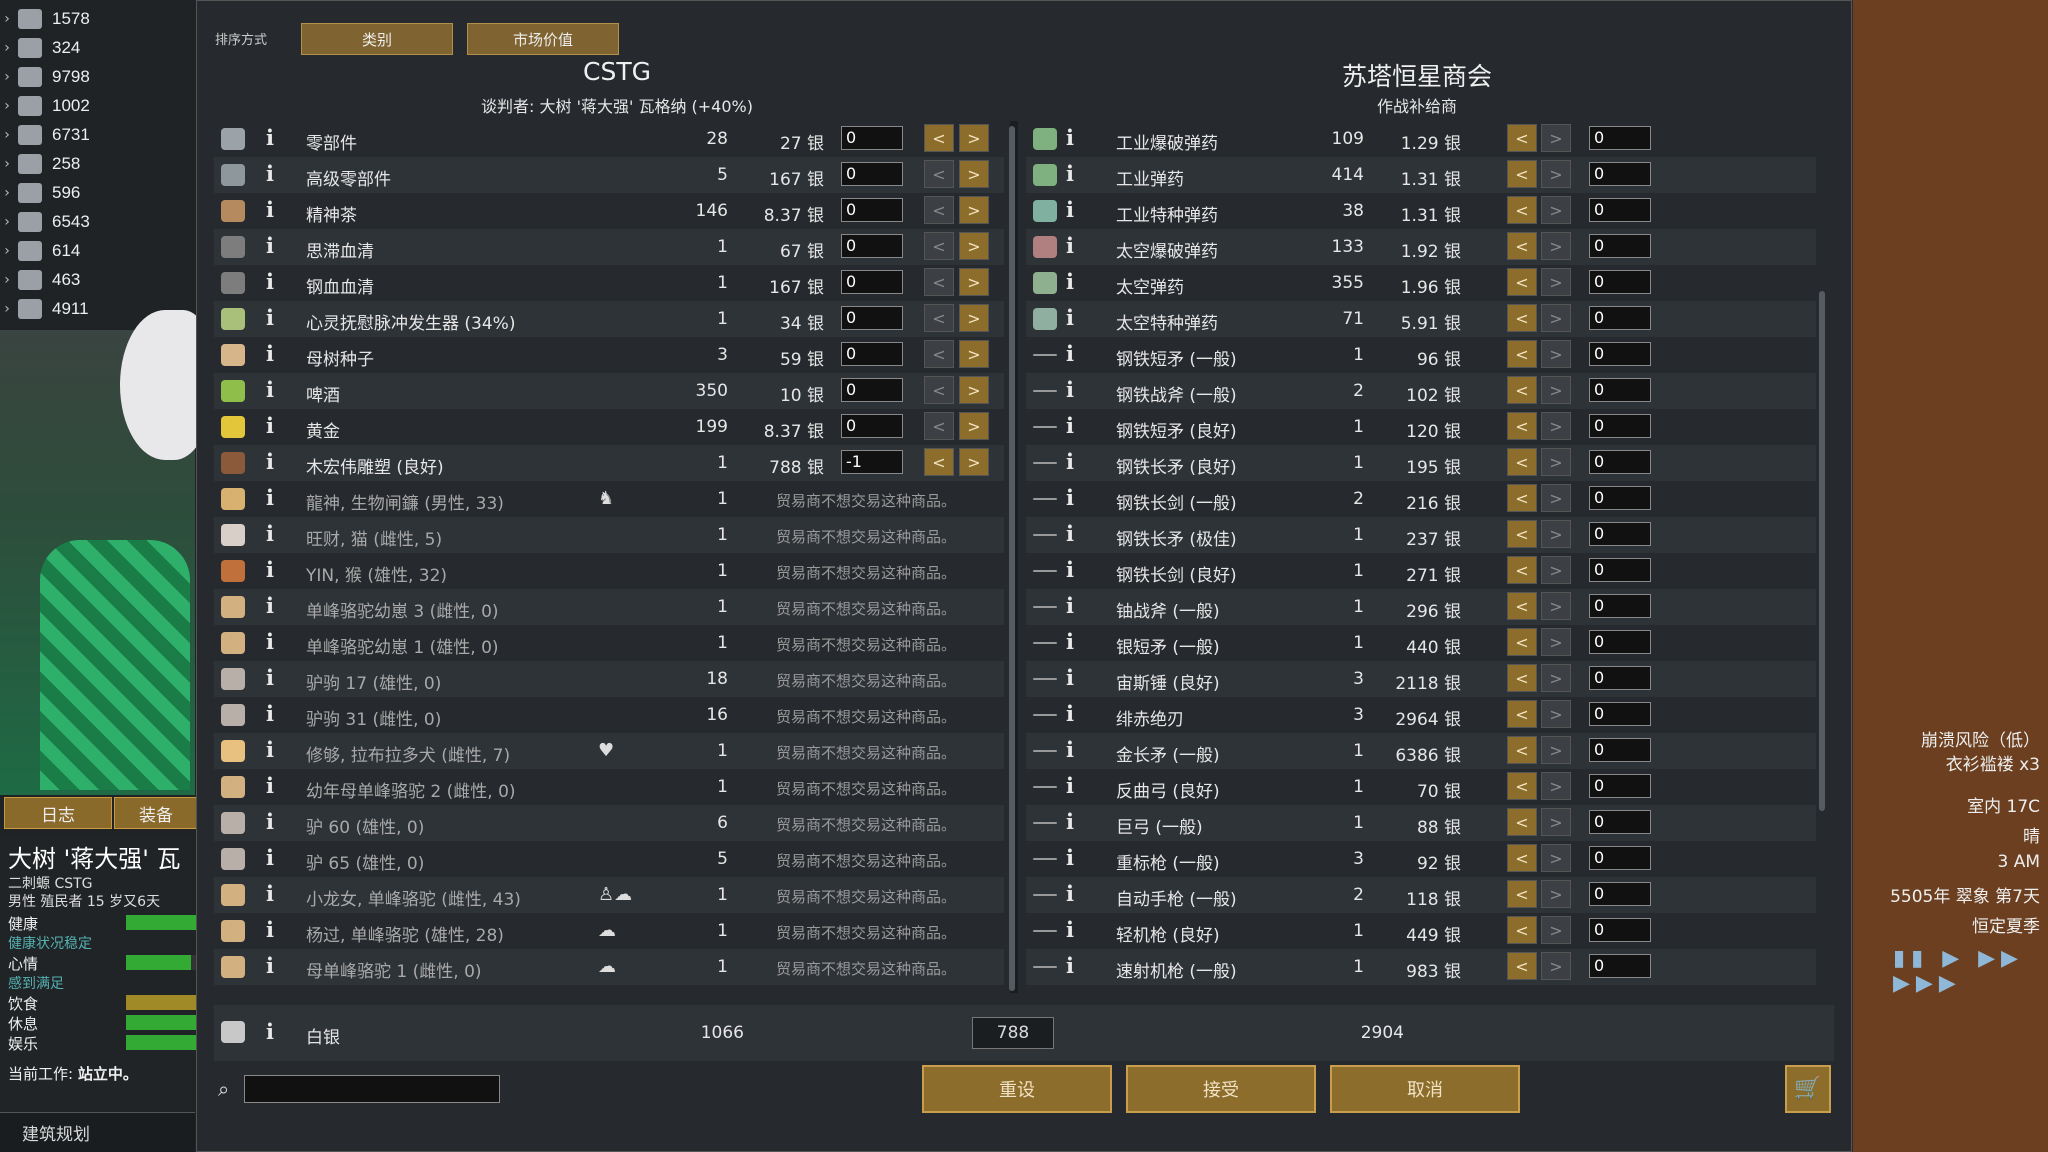 The image size is (2048, 1152). Describe the element at coordinates (97, 279) in the screenshot. I see `resource-row: › 463` at that location.